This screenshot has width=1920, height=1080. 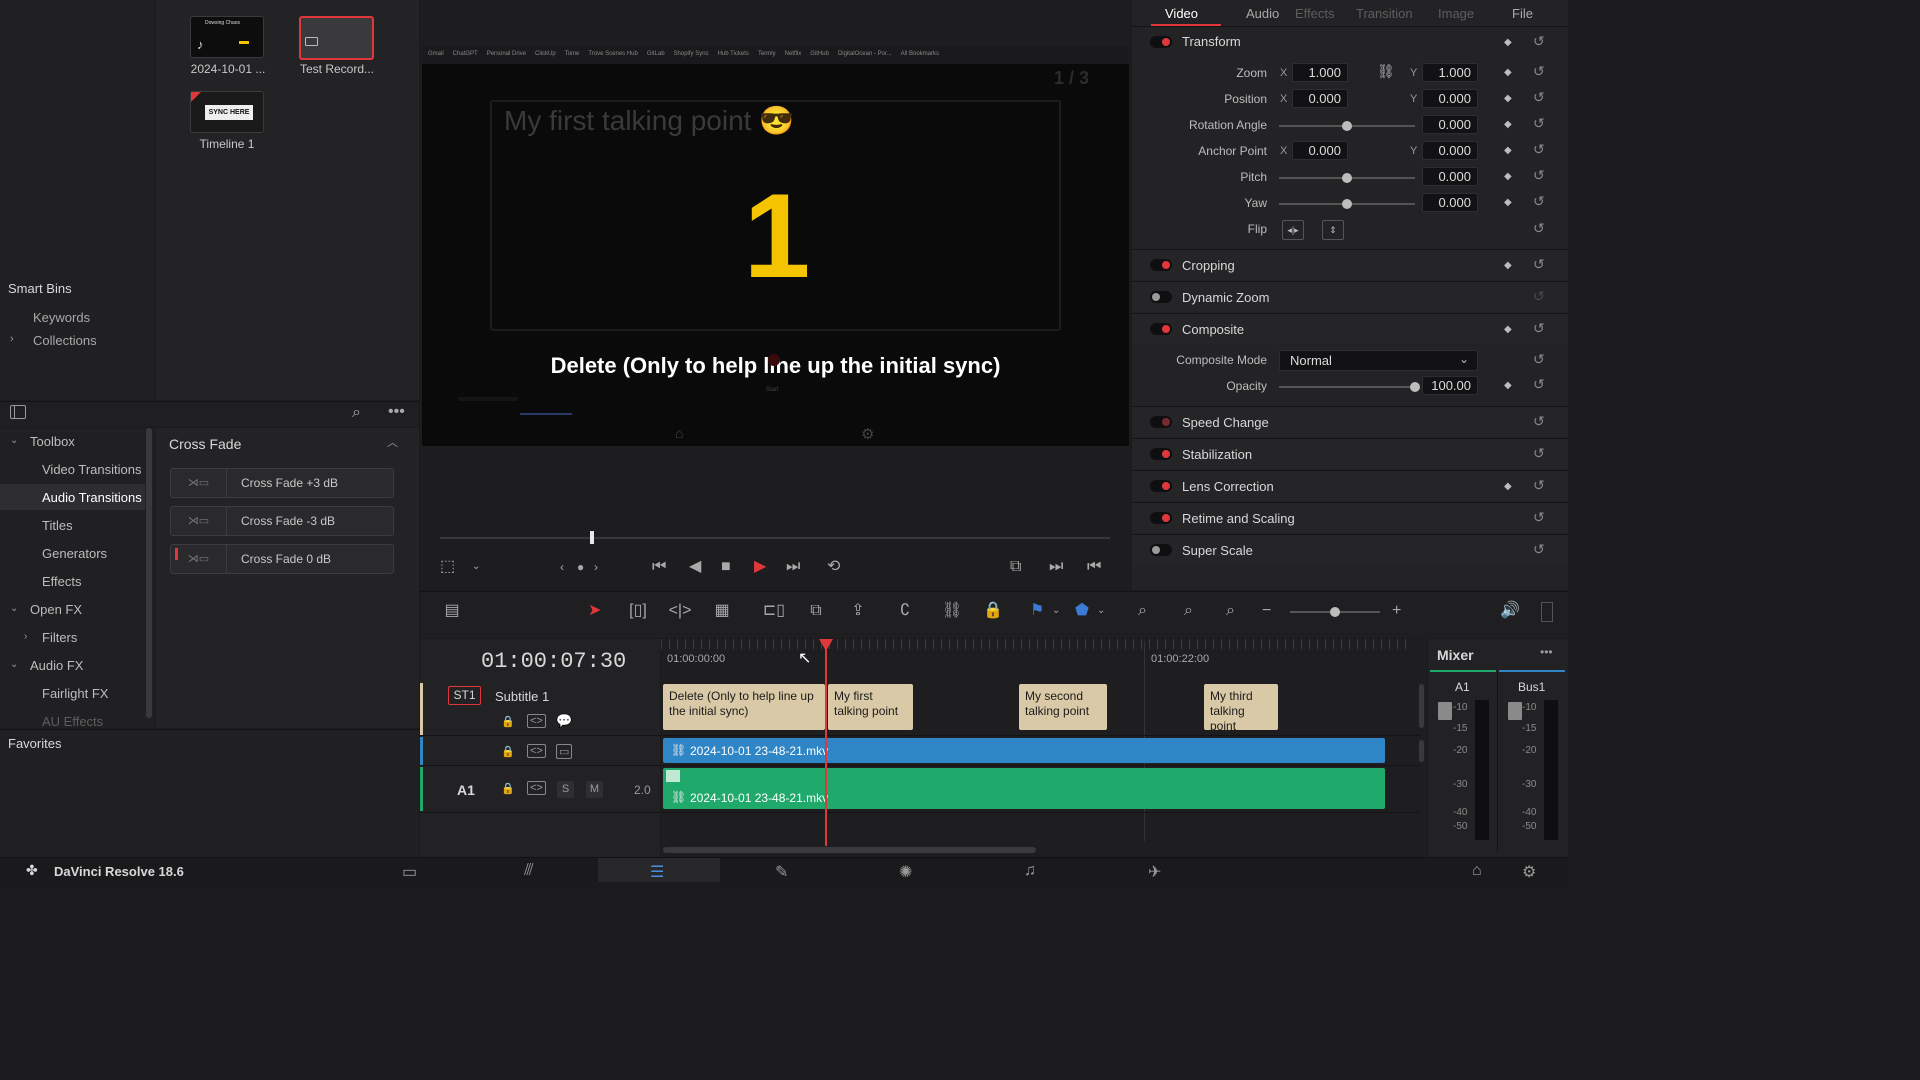 What do you see at coordinates (760, 567) in the screenshot?
I see `play-icon: ▶` at bounding box center [760, 567].